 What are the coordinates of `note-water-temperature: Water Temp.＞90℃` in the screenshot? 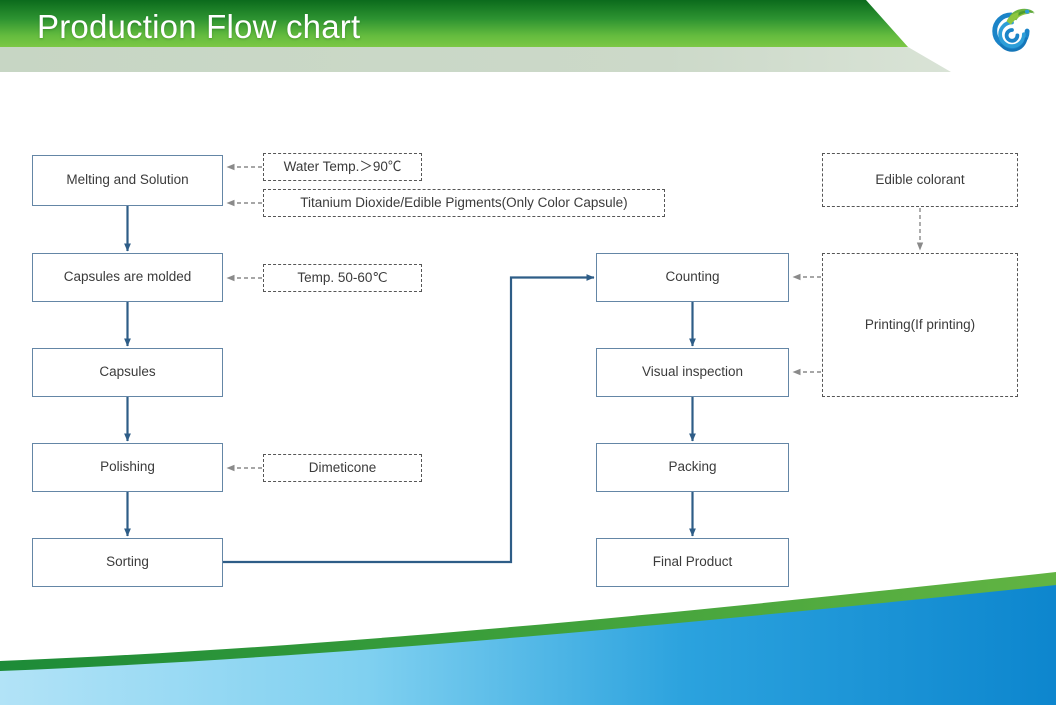 It's located at (342, 167).